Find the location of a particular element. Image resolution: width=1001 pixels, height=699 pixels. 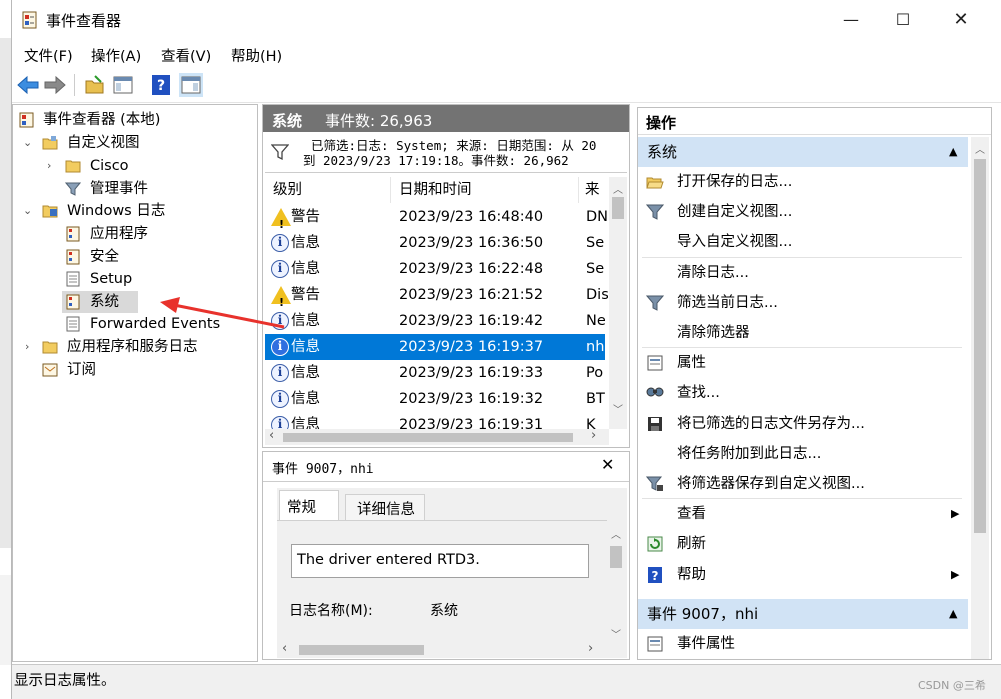

tree-item-admin-events: 管理事件 is located at coordinates (132, 189).